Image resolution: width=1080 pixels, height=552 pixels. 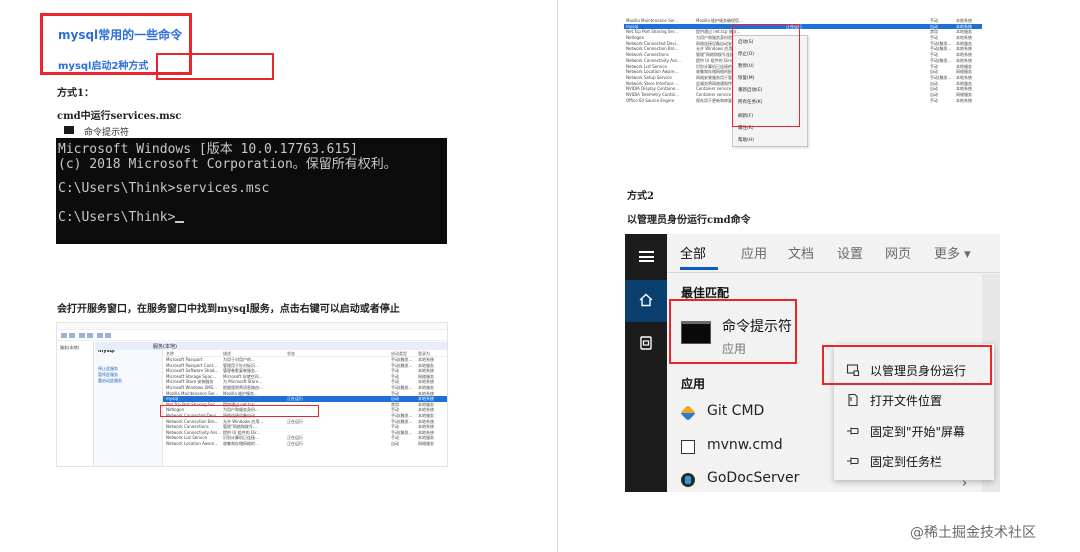 What do you see at coordinates (765, 414) in the screenshot?
I see `app-result-git-cmd: Git CMD` at bounding box center [765, 414].